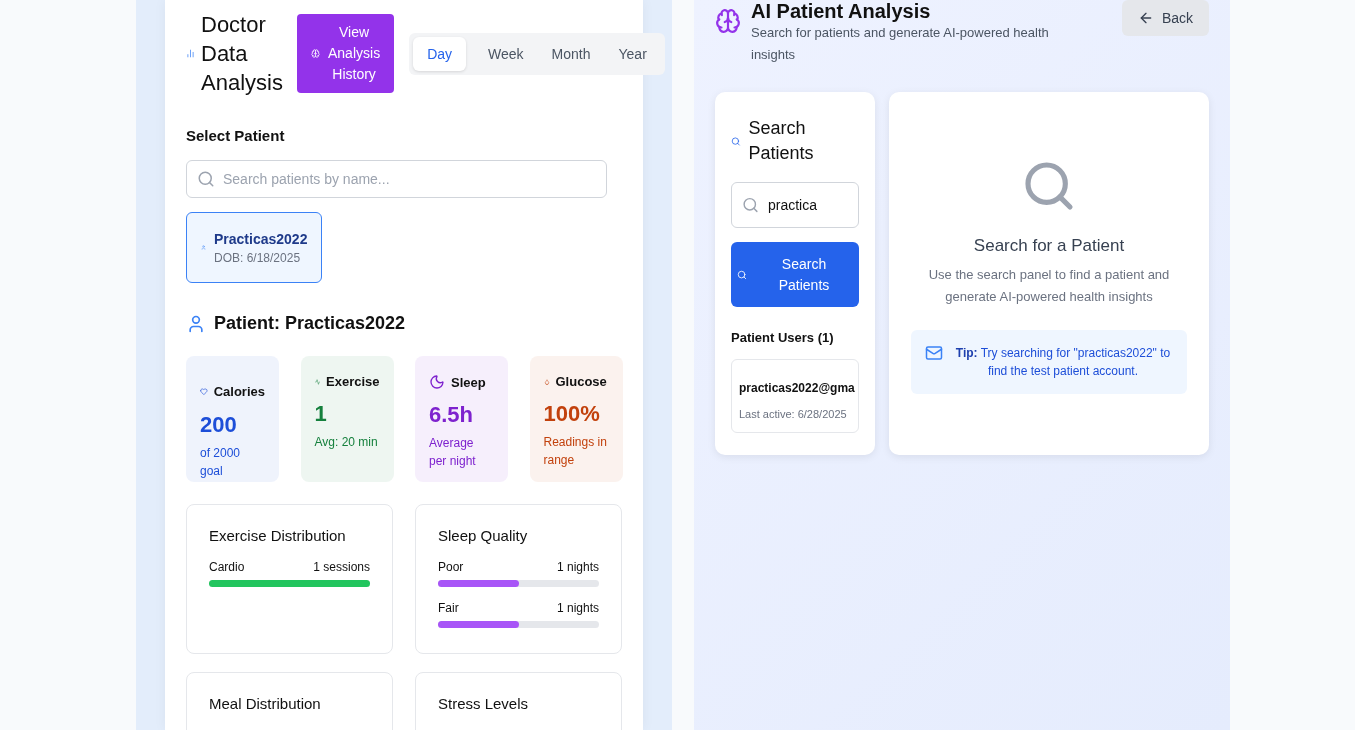 The height and width of the screenshot is (730, 1355). Describe the element at coordinates (575, 451) in the screenshot. I see `stat-note: Readings in range` at that location.